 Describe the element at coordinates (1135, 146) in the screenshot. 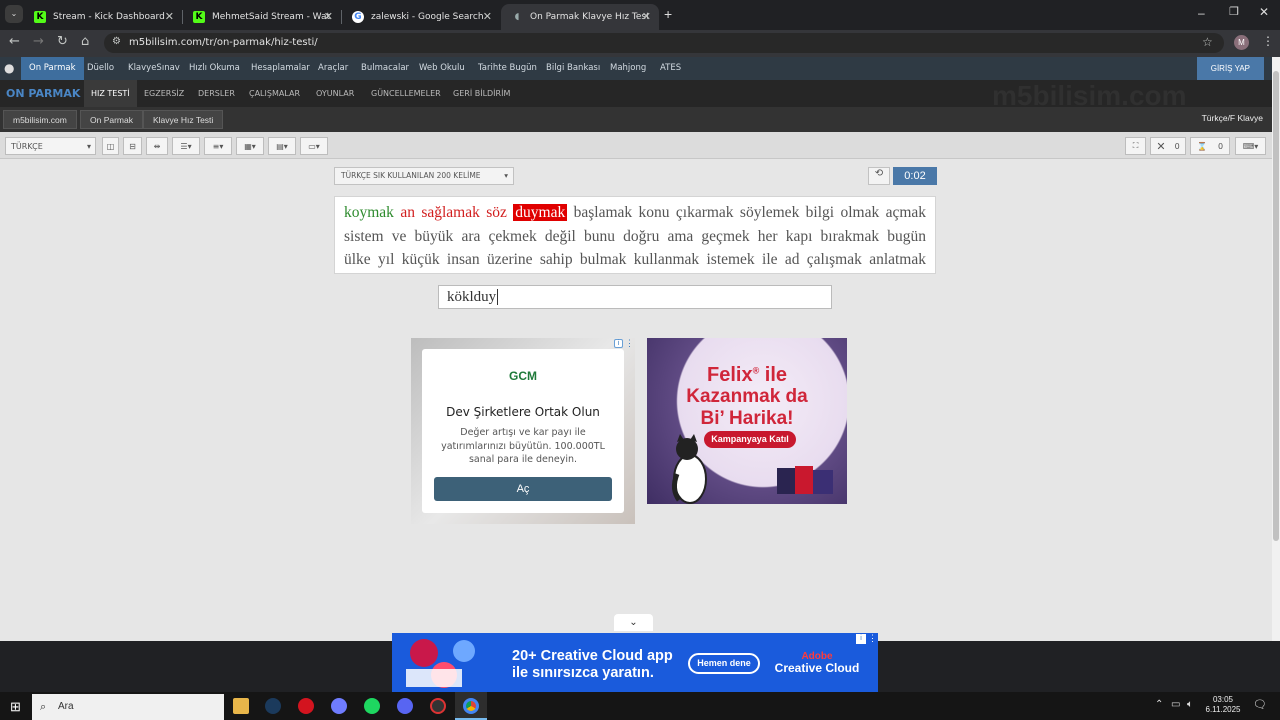

I see `fullscreen-icon: ⛶` at that location.